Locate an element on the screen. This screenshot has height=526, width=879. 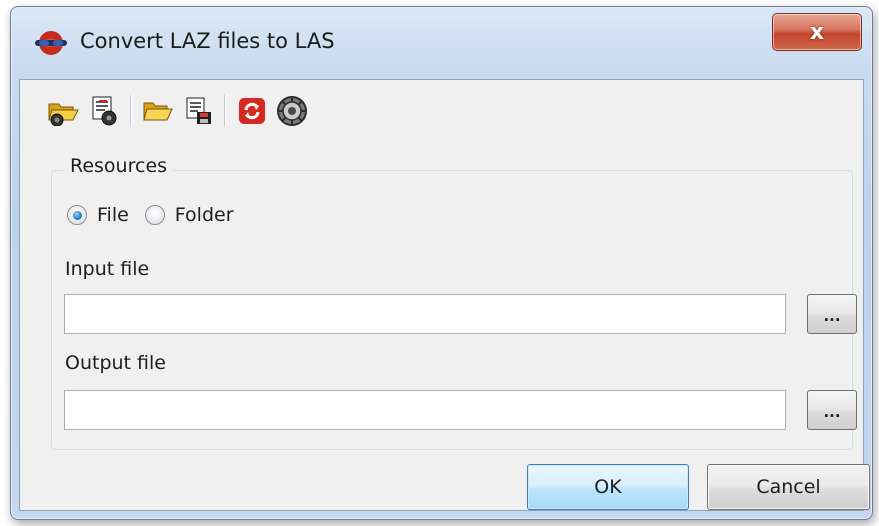
input-file-label: Input file is located at coordinates (107, 269).